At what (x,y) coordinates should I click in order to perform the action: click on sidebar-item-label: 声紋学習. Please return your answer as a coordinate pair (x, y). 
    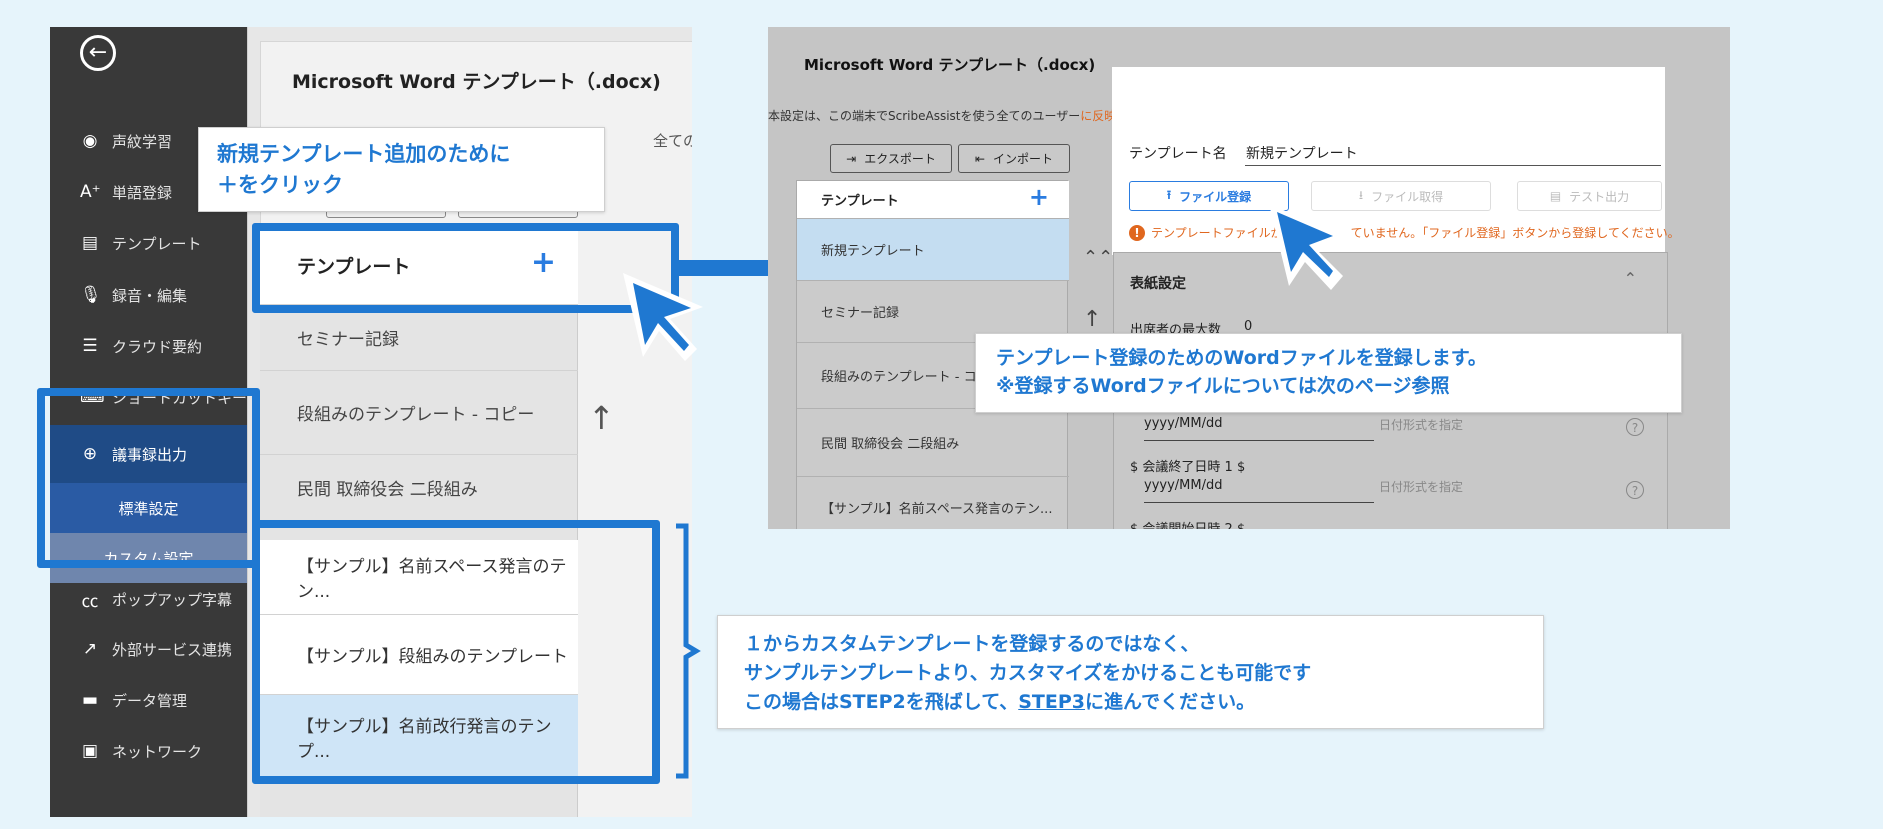
    Looking at the image, I should click on (142, 141).